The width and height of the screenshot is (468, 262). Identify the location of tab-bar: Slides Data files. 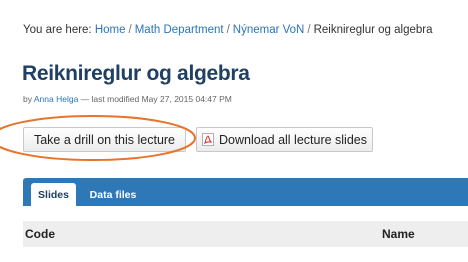
(245, 192).